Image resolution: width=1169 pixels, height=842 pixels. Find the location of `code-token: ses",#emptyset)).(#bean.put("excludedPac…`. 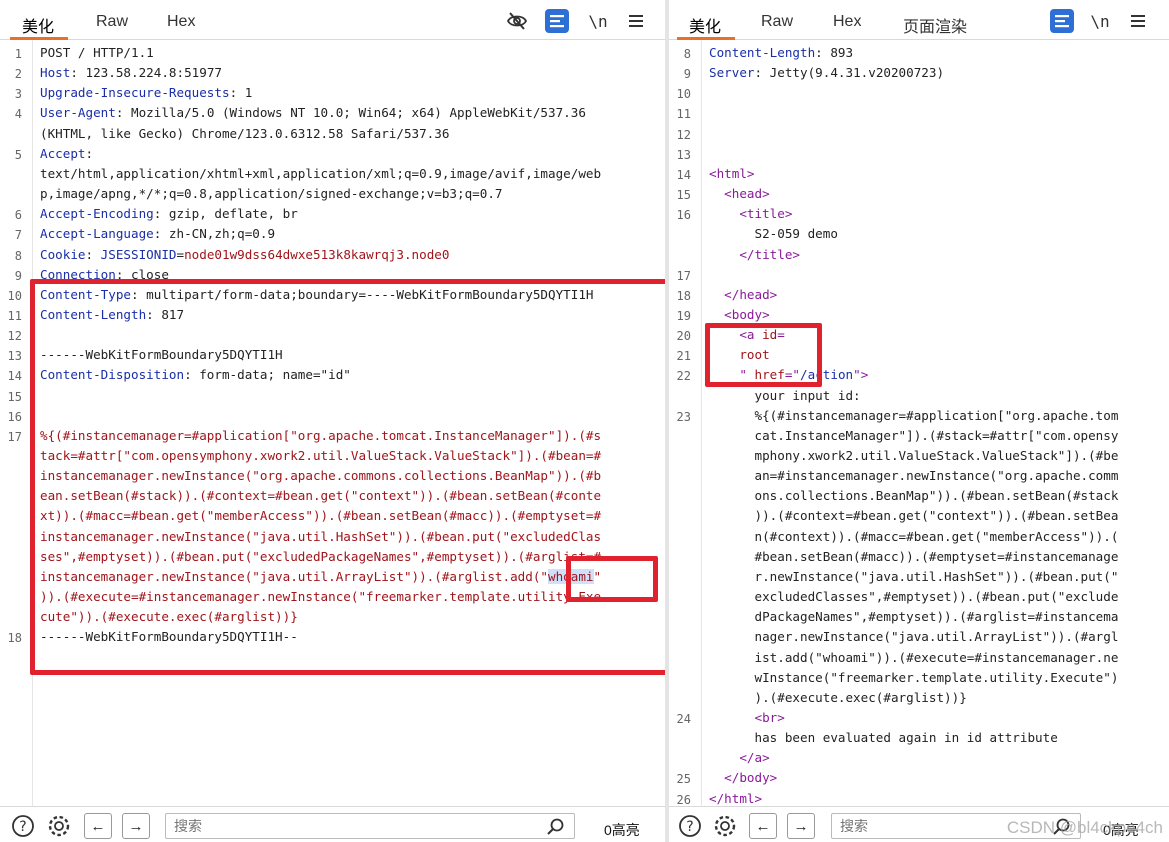

code-token: ses",#emptyset)).(#bean.put("excludedPac… is located at coordinates (321, 556).